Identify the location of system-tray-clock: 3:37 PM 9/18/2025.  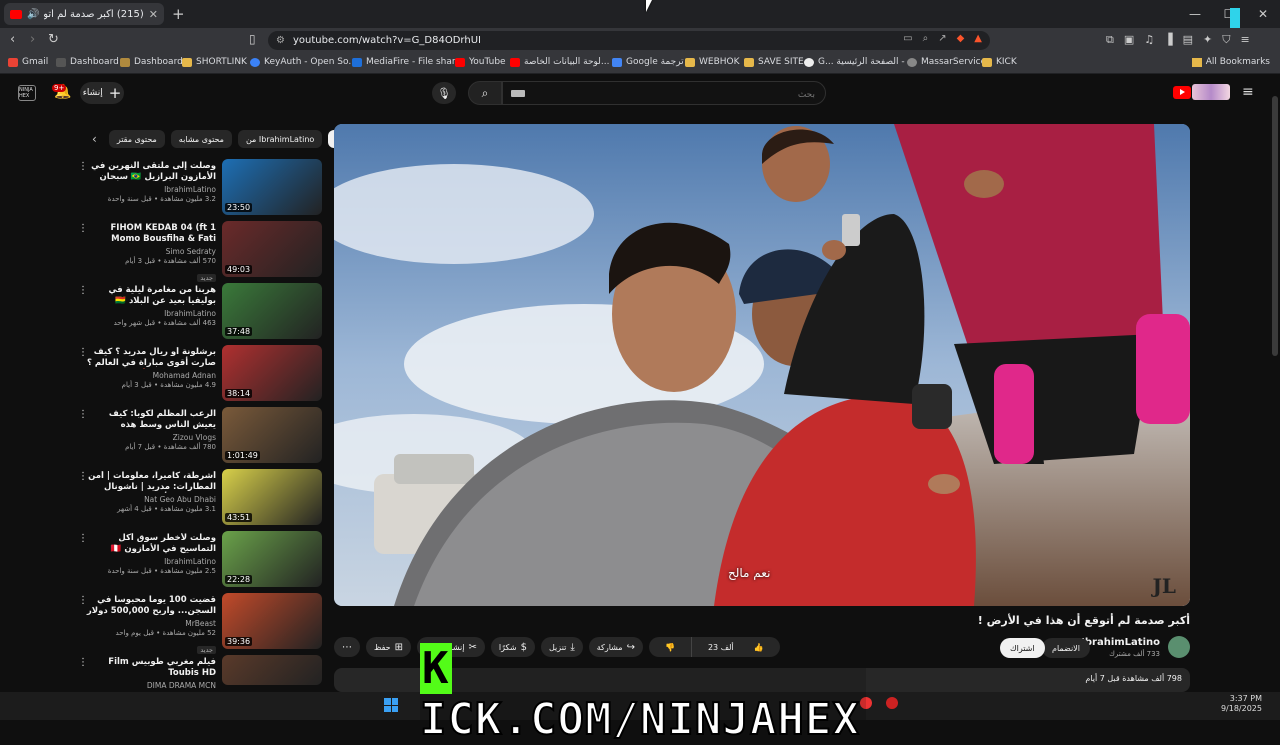
(1241, 704).